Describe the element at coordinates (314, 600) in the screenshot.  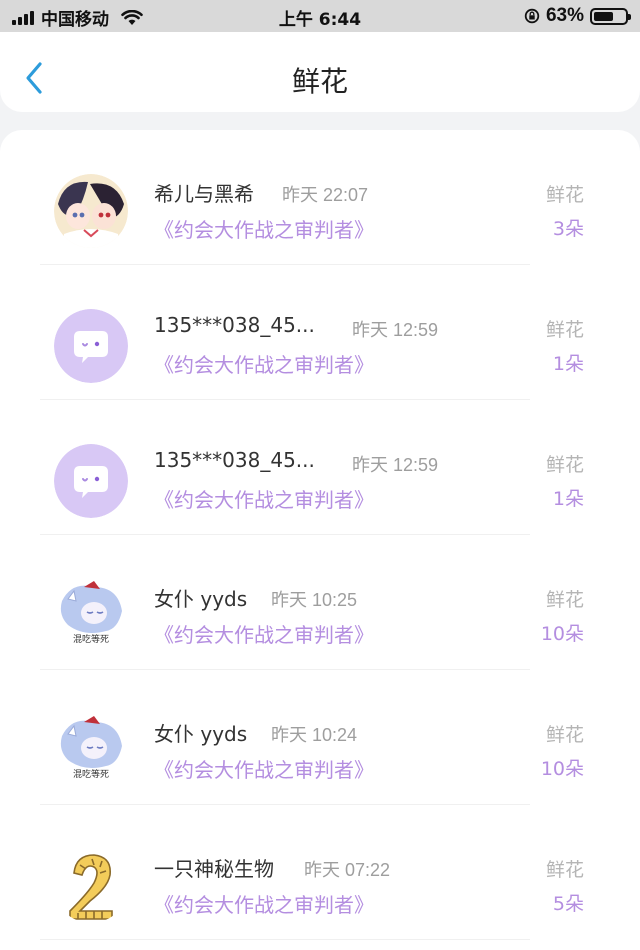
I see `send-time: 昨天 10:25` at that location.